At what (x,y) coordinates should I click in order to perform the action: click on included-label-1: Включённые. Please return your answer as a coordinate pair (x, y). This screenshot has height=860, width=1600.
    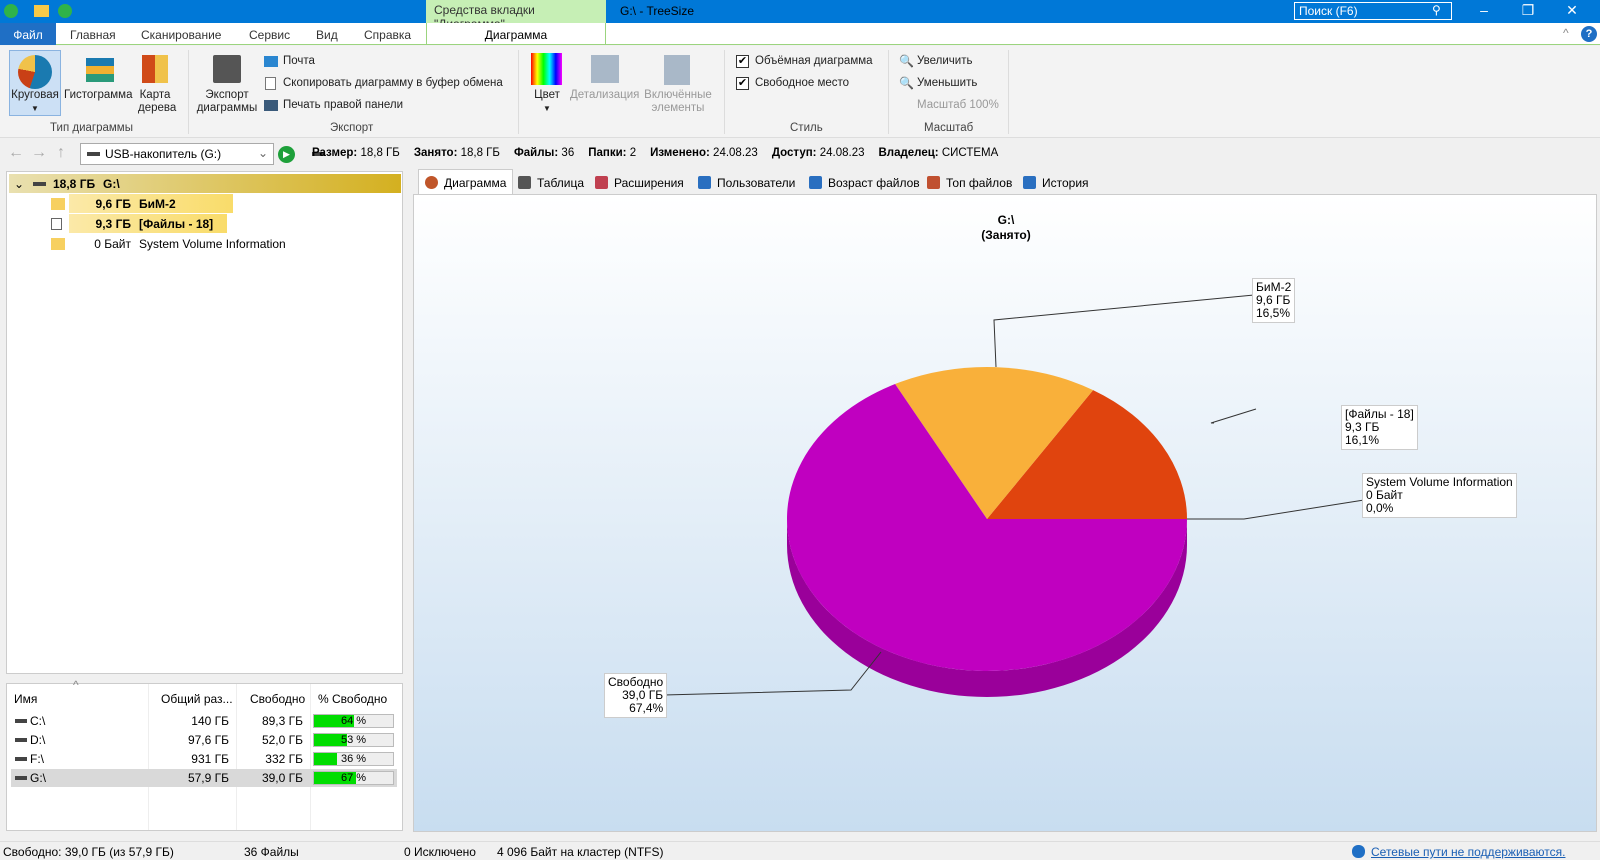
    Looking at the image, I should click on (678, 95).